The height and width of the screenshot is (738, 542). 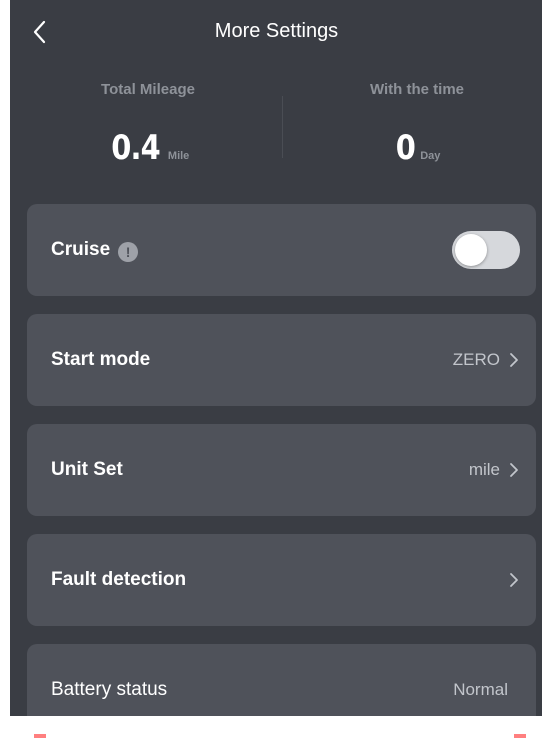 What do you see at coordinates (101, 359) in the screenshot?
I see `start-mode-label: Start mode` at bounding box center [101, 359].